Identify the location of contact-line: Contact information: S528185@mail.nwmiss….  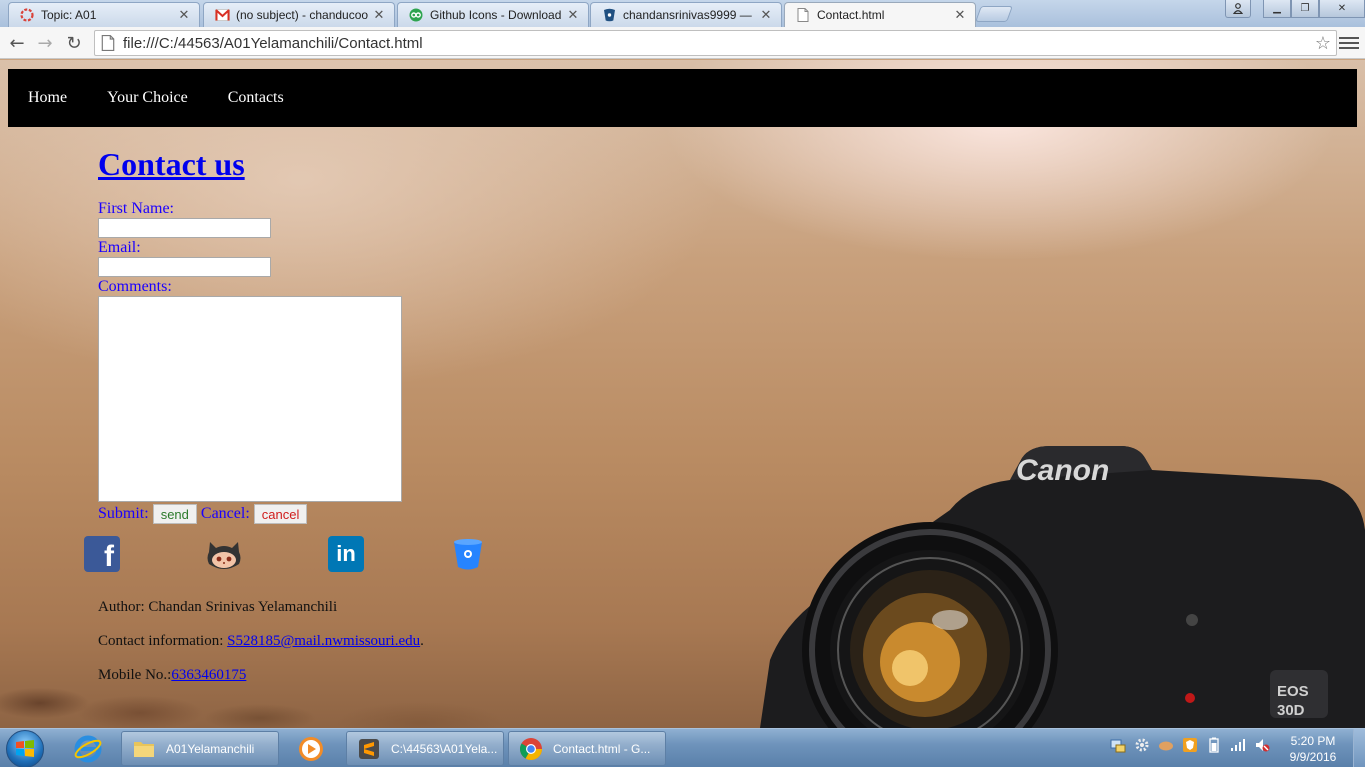
(261, 649).